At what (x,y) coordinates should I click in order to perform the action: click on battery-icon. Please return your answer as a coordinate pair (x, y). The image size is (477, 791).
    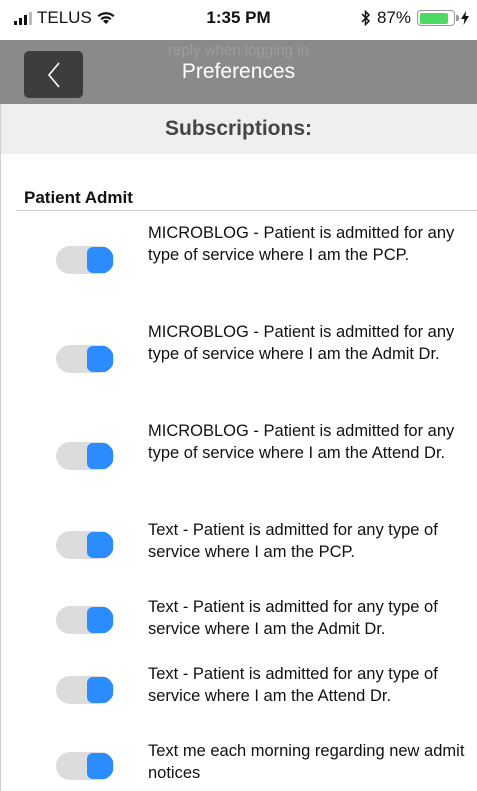
    Looking at the image, I should click on (438, 18).